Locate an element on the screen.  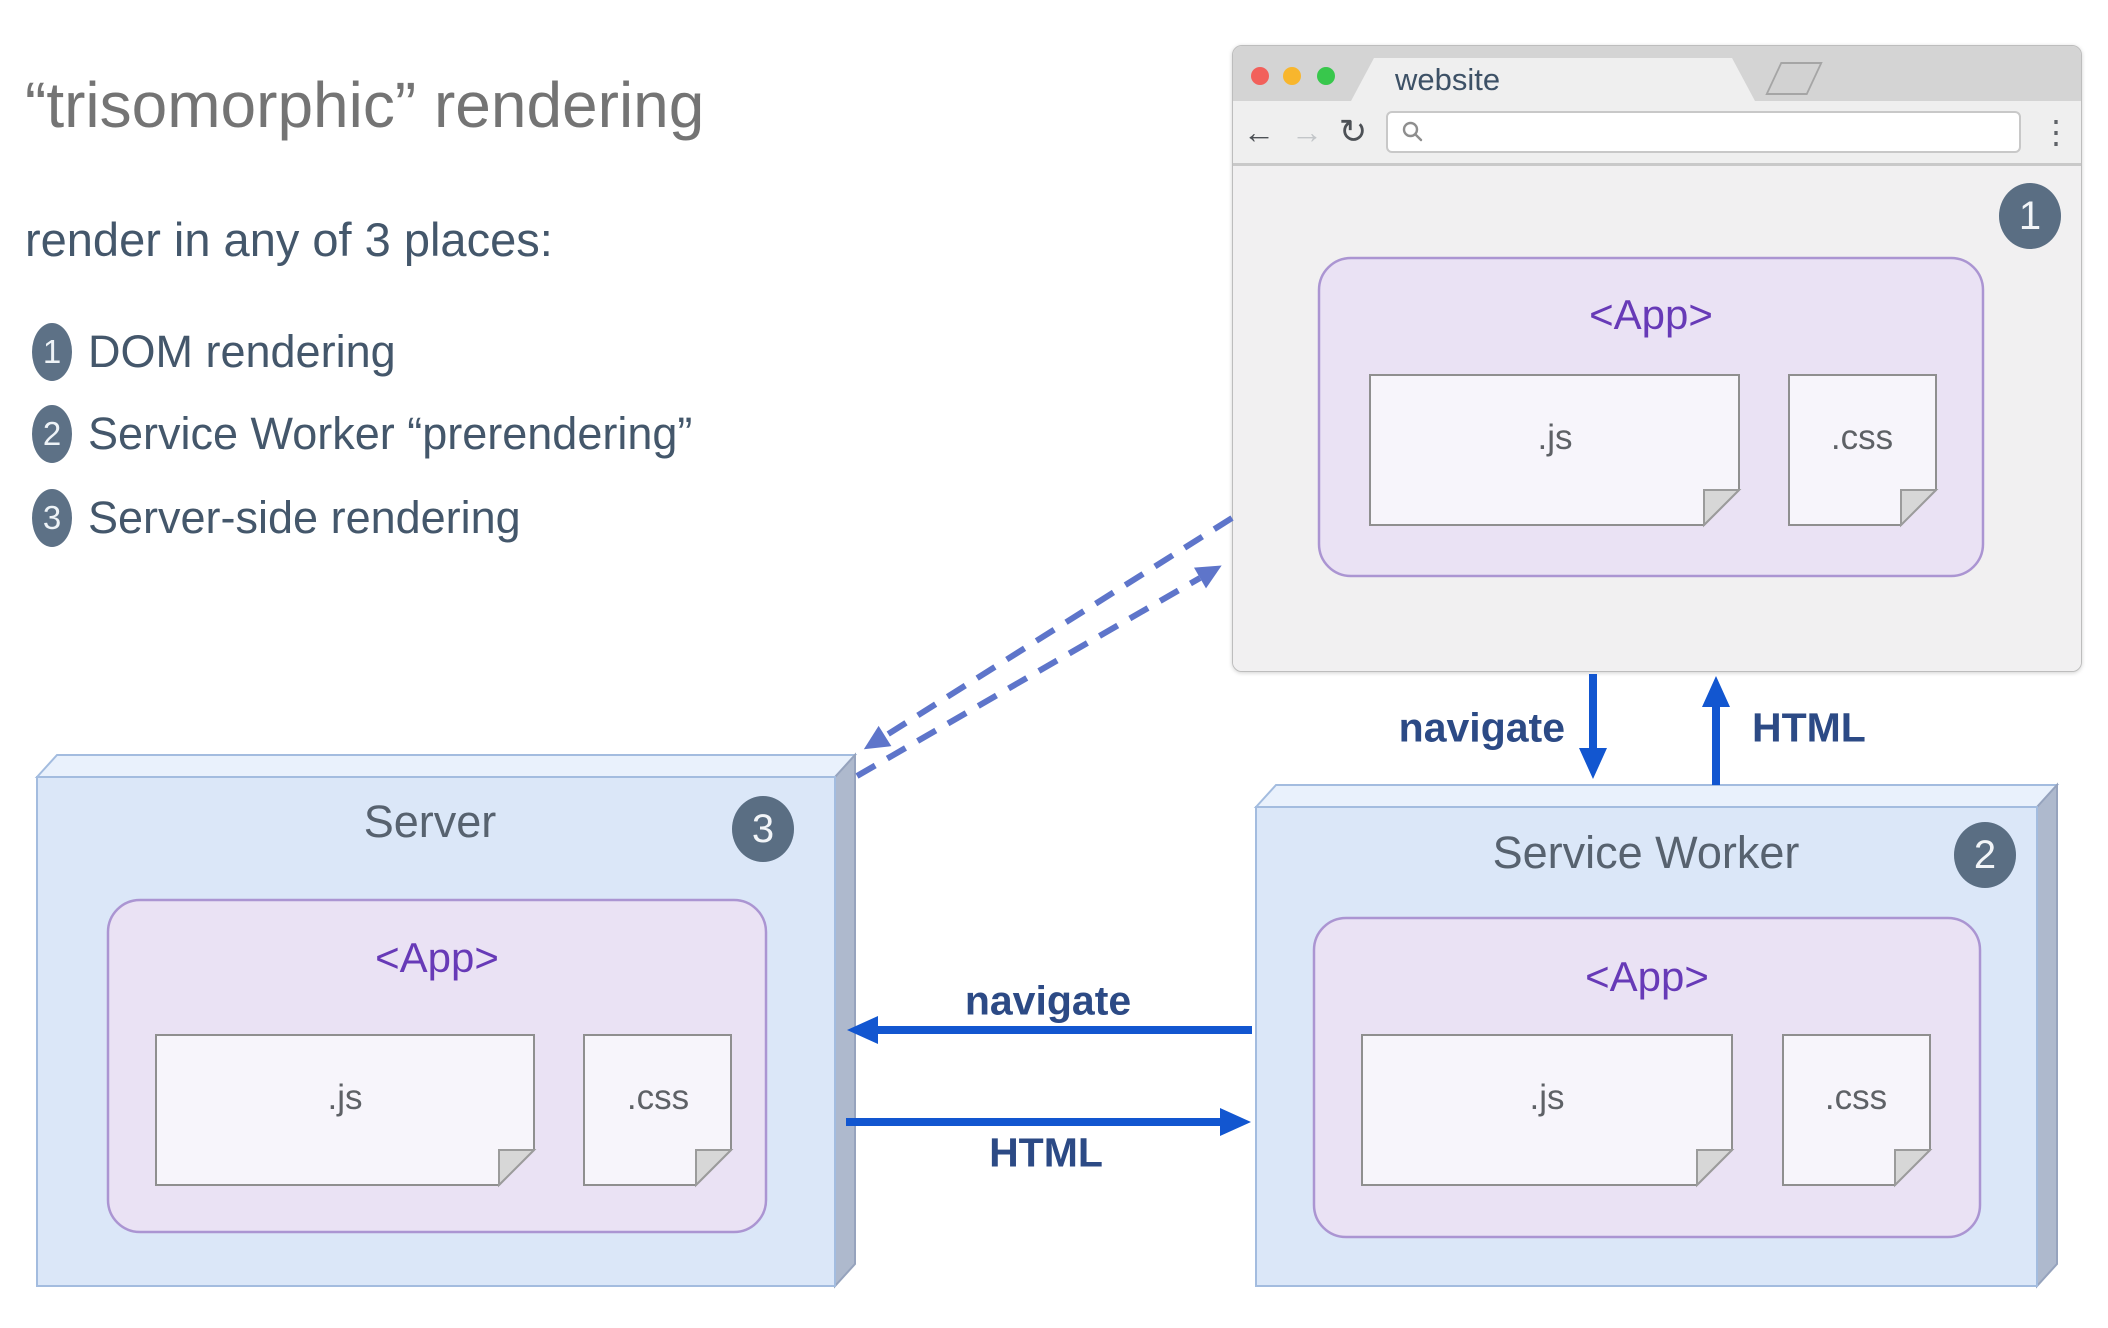
list-item: 1 DOM rendering is located at coordinates (214, 352).